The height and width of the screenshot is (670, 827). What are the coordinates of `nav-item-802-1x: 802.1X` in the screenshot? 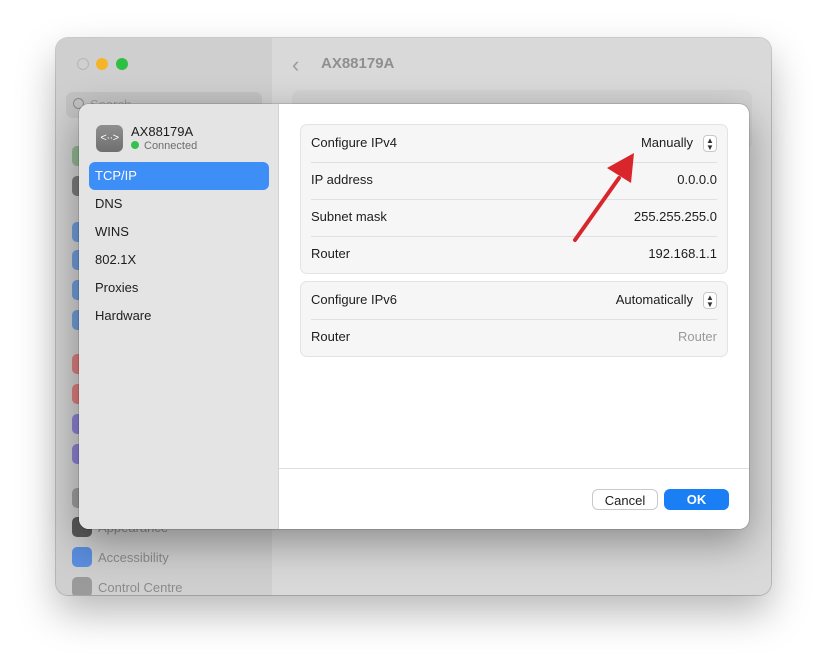 It's located at (179, 260).